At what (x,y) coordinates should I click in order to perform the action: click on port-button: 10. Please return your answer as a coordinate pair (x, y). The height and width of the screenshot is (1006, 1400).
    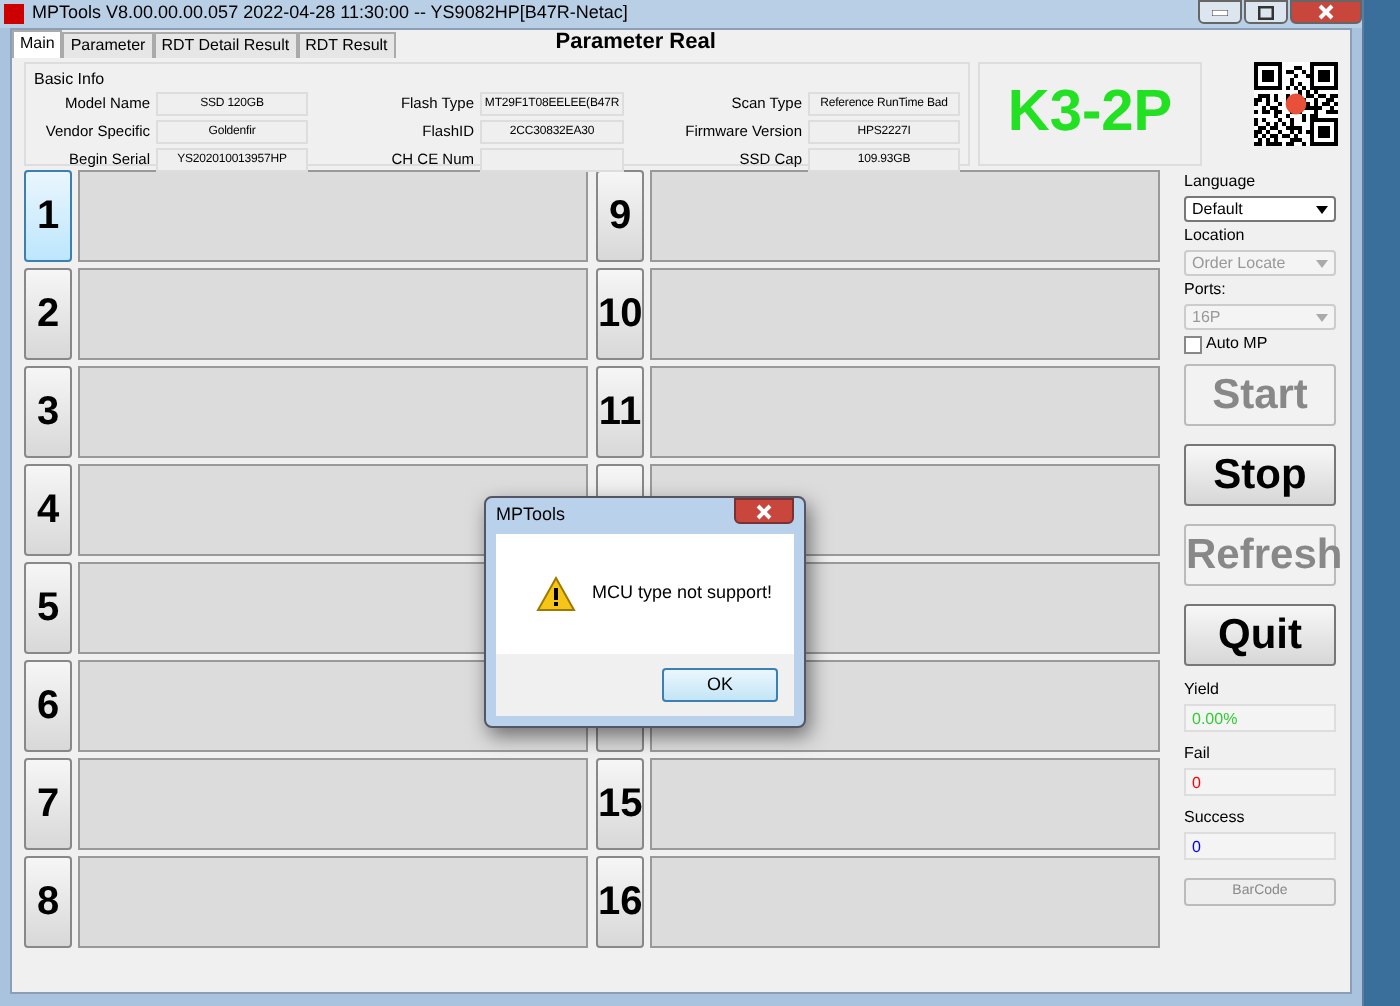
    Looking at the image, I should click on (620, 314).